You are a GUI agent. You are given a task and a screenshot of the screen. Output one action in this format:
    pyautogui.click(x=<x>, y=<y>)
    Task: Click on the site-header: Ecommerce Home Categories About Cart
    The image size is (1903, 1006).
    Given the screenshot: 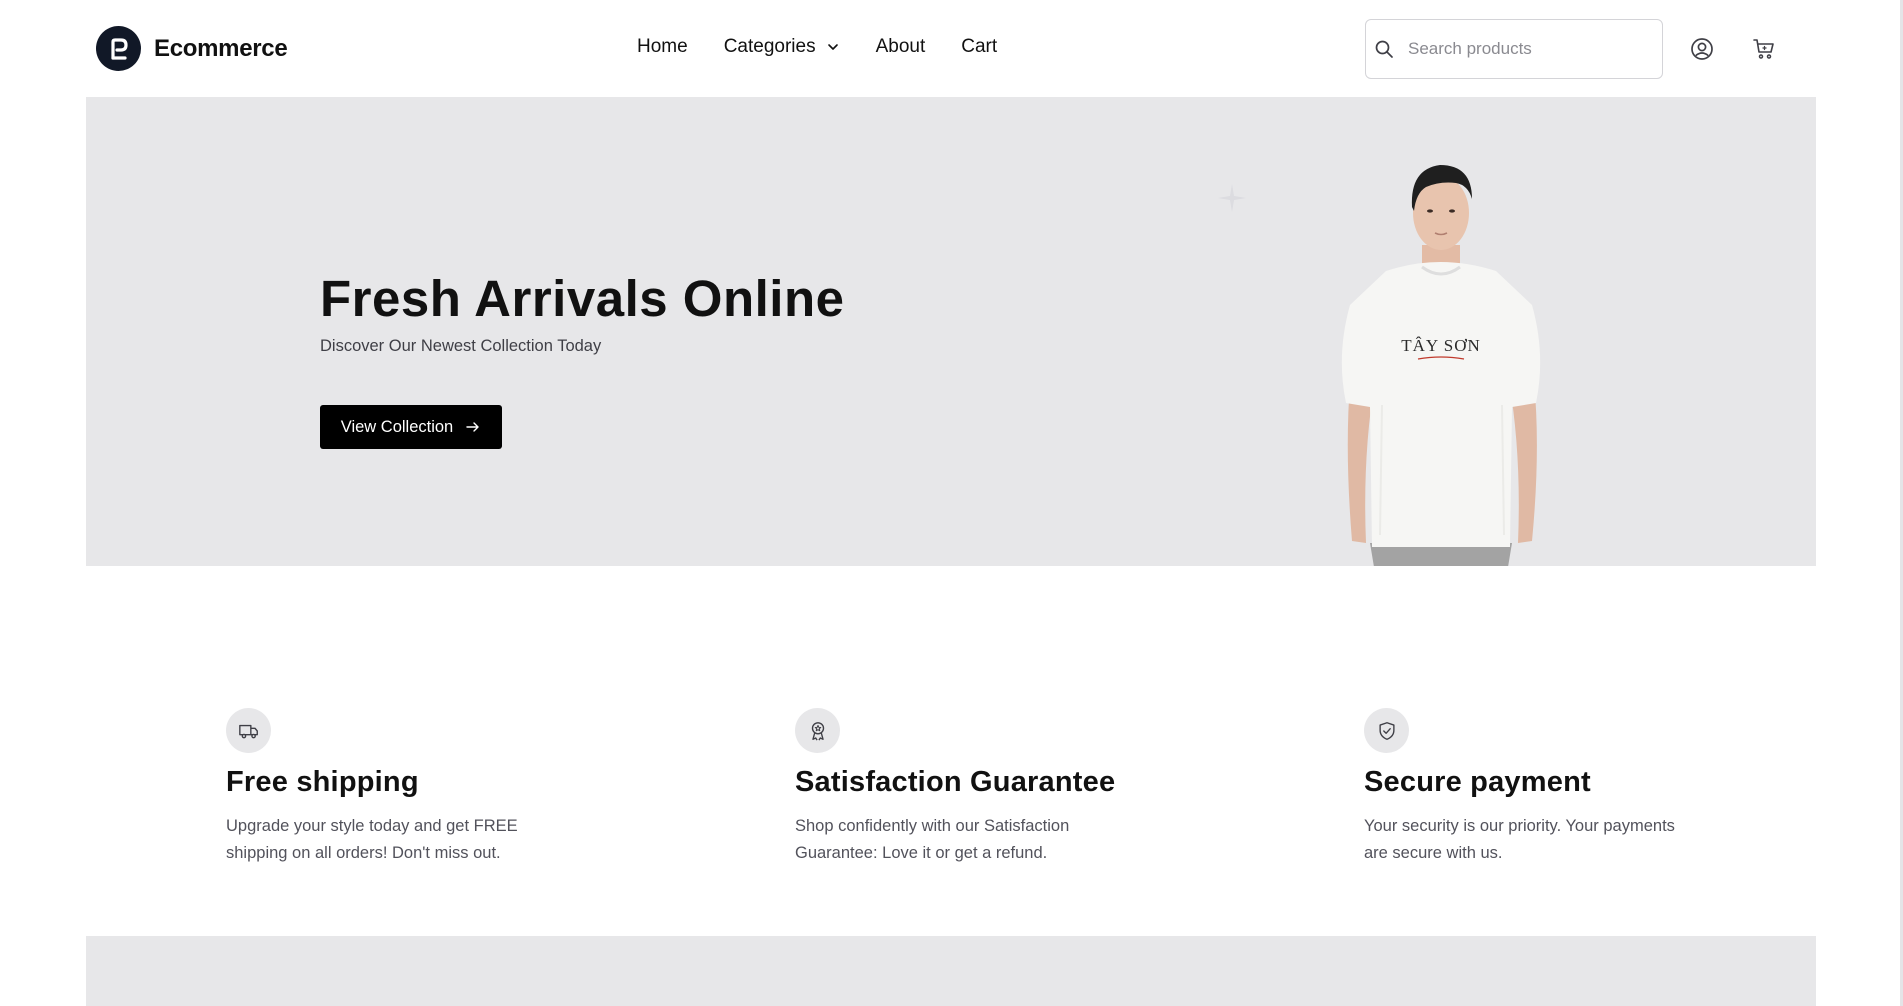 What is the action you would take?
    pyautogui.click(x=951, y=48)
    